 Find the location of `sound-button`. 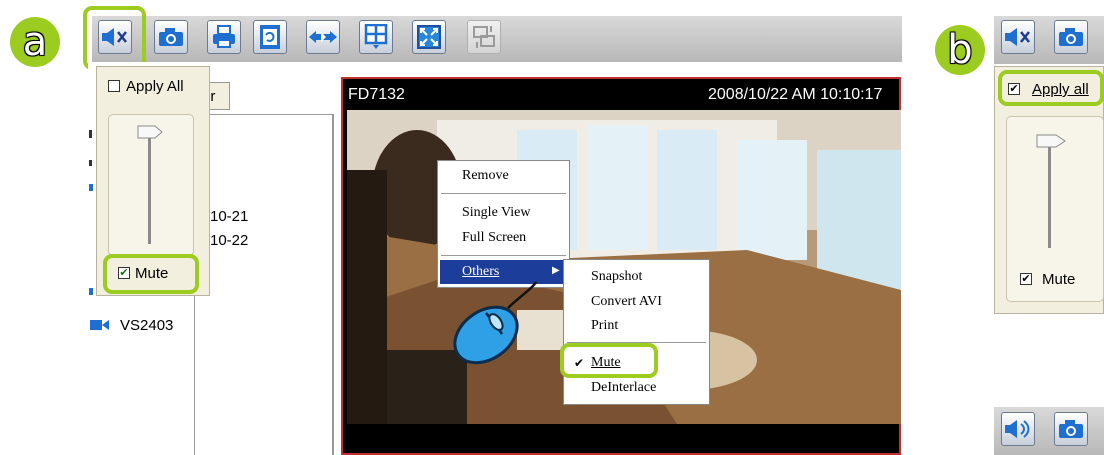

sound-button is located at coordinates (1018, 429).